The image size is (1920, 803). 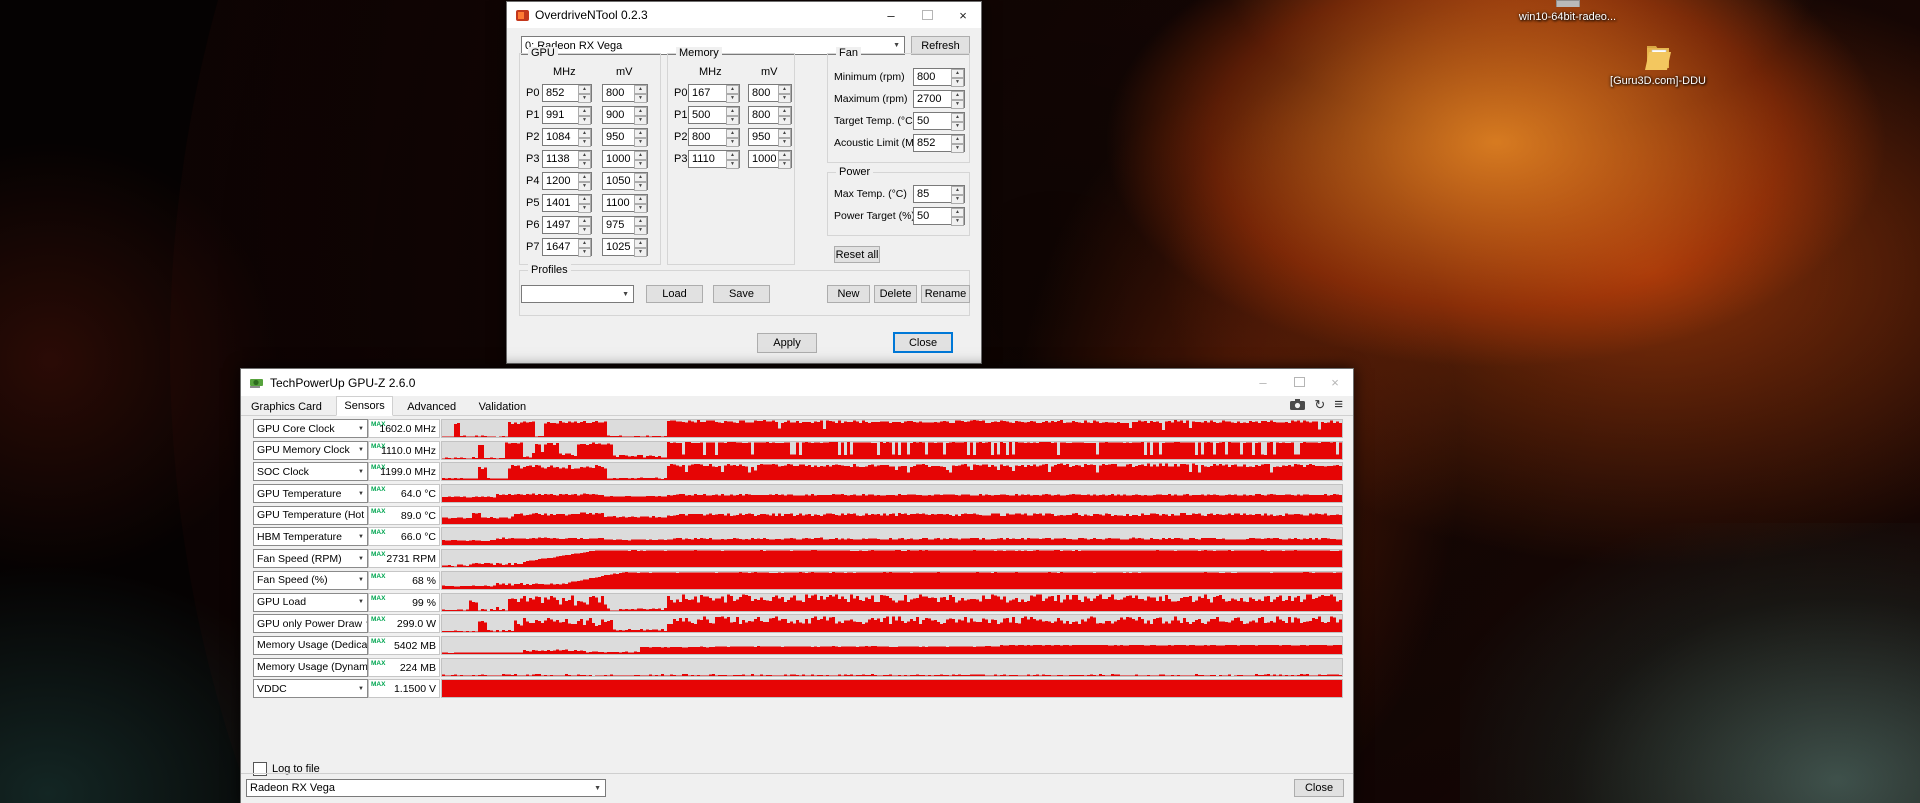 I want to click on spinner-value: 1497, so click(x=560, y=225).